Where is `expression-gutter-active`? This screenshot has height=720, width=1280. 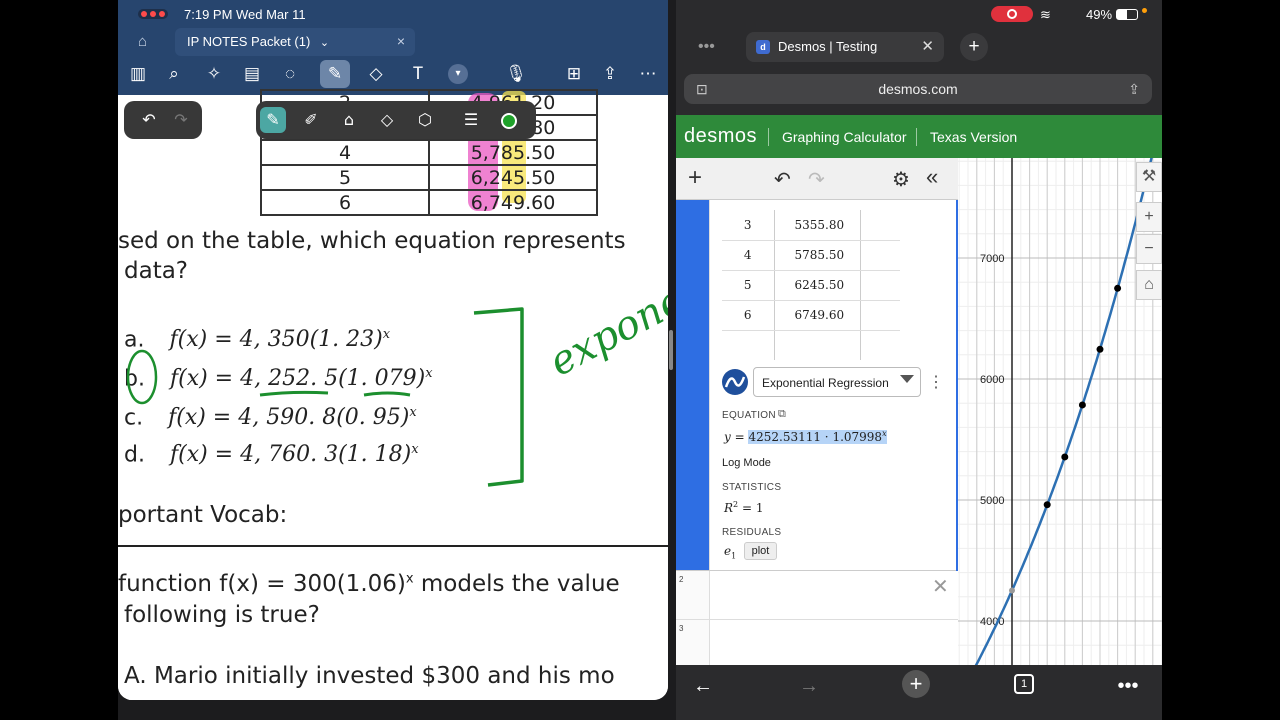
expression-gutter-active is located at coordinates (693, 385).